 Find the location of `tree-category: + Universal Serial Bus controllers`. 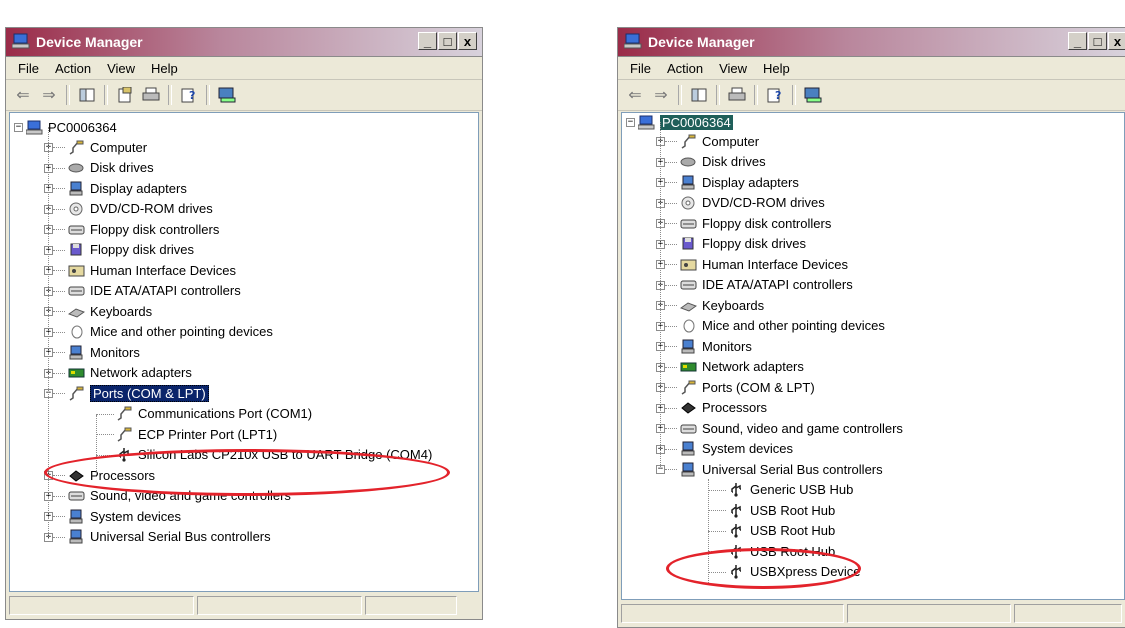

tree-category: + Universal Serial Bus controllers is located at coordinates (157, 537).